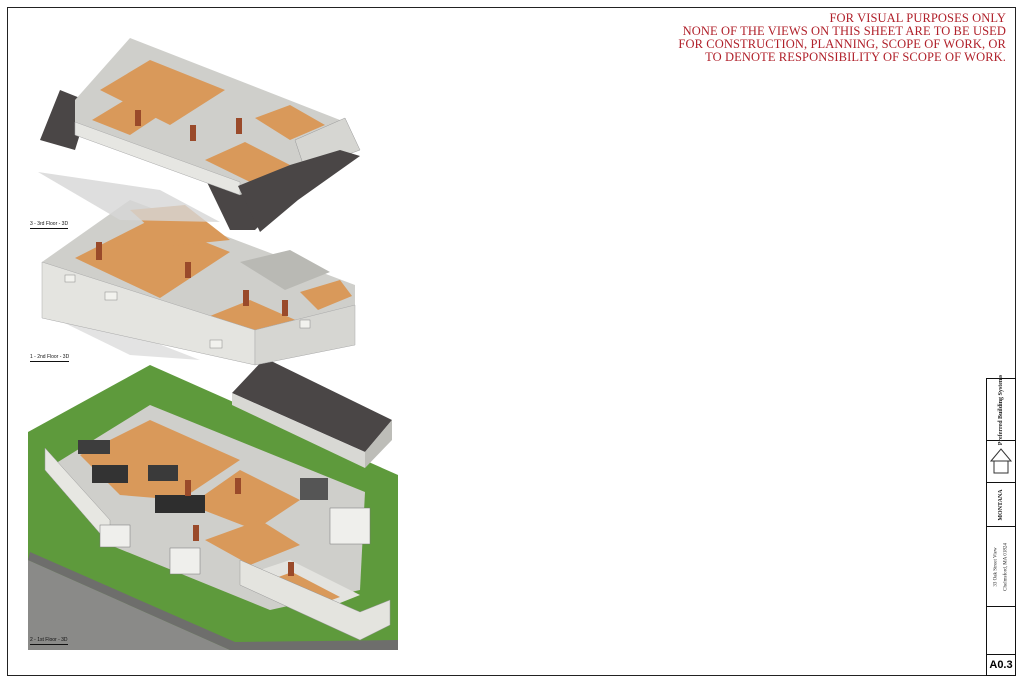  I want to click on project-cell: 33 Oak Street View Chelmsford, MA 01824, so click(1001, 567).